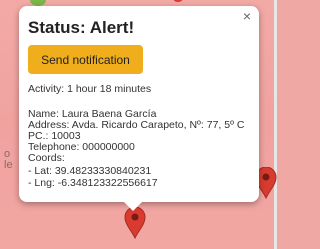  What do you see at coordinates (275, 124) in the screenshot?
I see `map-edge` at bounding box center [275, 124].